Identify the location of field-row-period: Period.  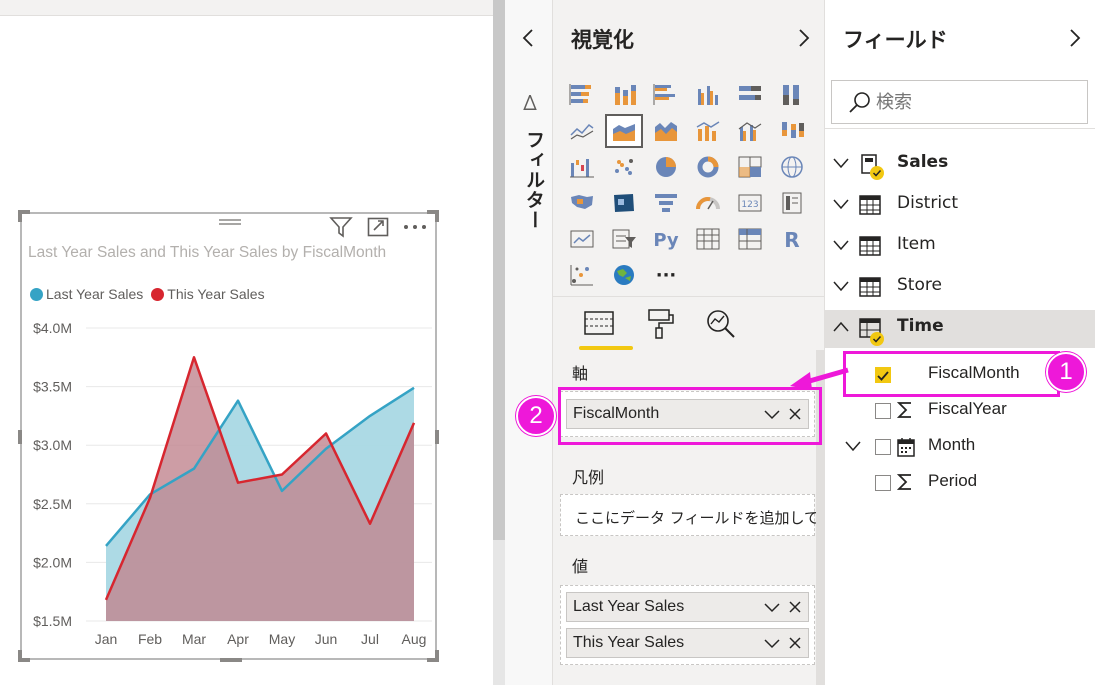
(960, 483).